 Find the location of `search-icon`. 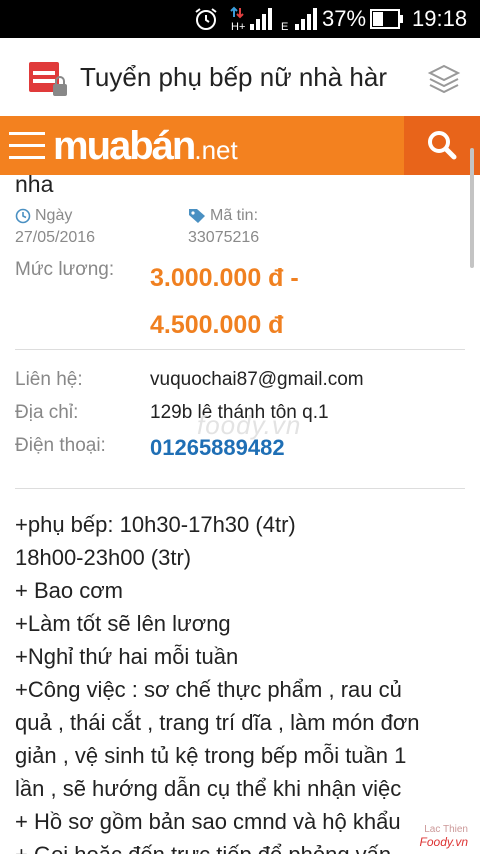

search-icon is located at coordinates (442, 145).